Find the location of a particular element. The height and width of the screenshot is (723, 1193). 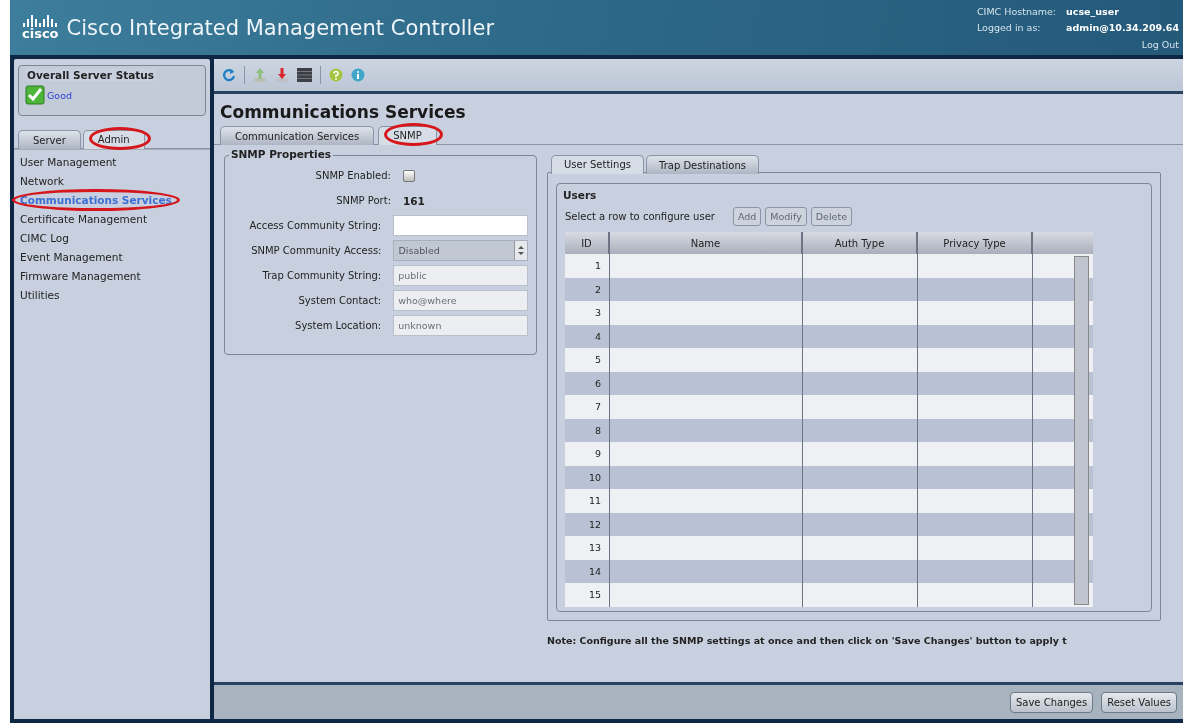

nav-item: Utilities is located at coordinates (40, 295).